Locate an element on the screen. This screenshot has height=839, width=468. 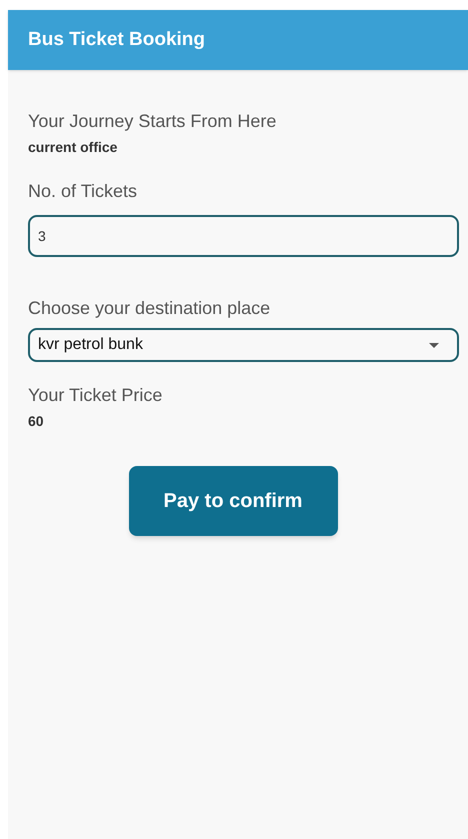
origin-label: Your Journey Starts From Here is located at coordinates (153, 121).